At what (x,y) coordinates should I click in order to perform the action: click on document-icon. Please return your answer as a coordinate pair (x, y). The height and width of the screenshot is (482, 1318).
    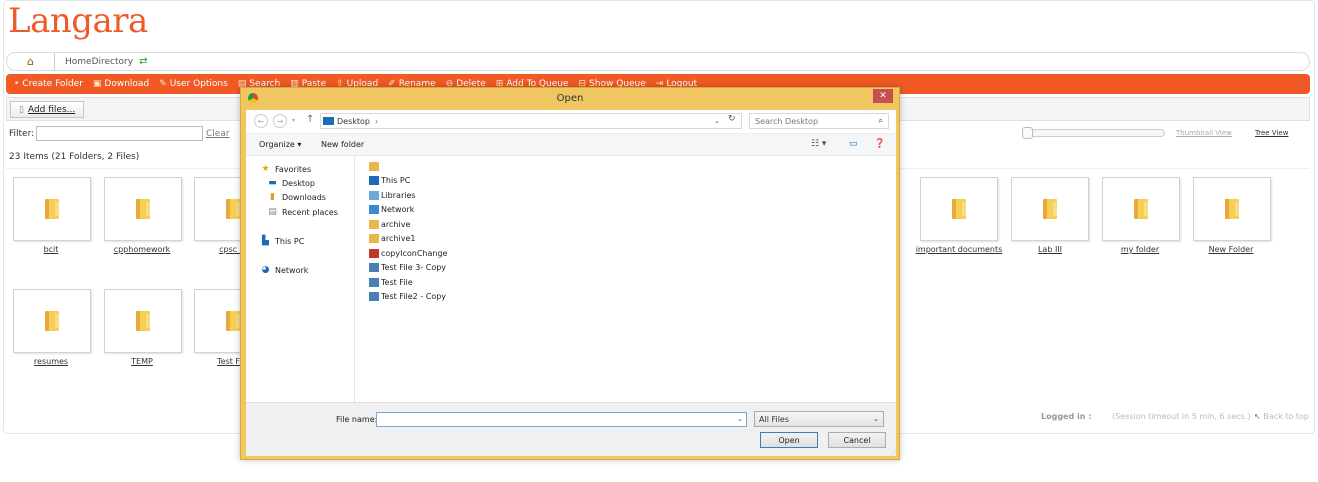
    Looking at the image, I should click on (374, 267).